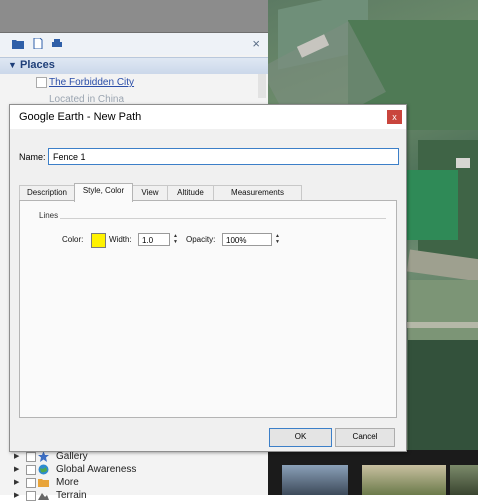 The height and width of the screenshot is (503, 478). What do you see at coordinates (38, 43) in the screenshot?
I see `document-icon` at bounding box center [38, 43].